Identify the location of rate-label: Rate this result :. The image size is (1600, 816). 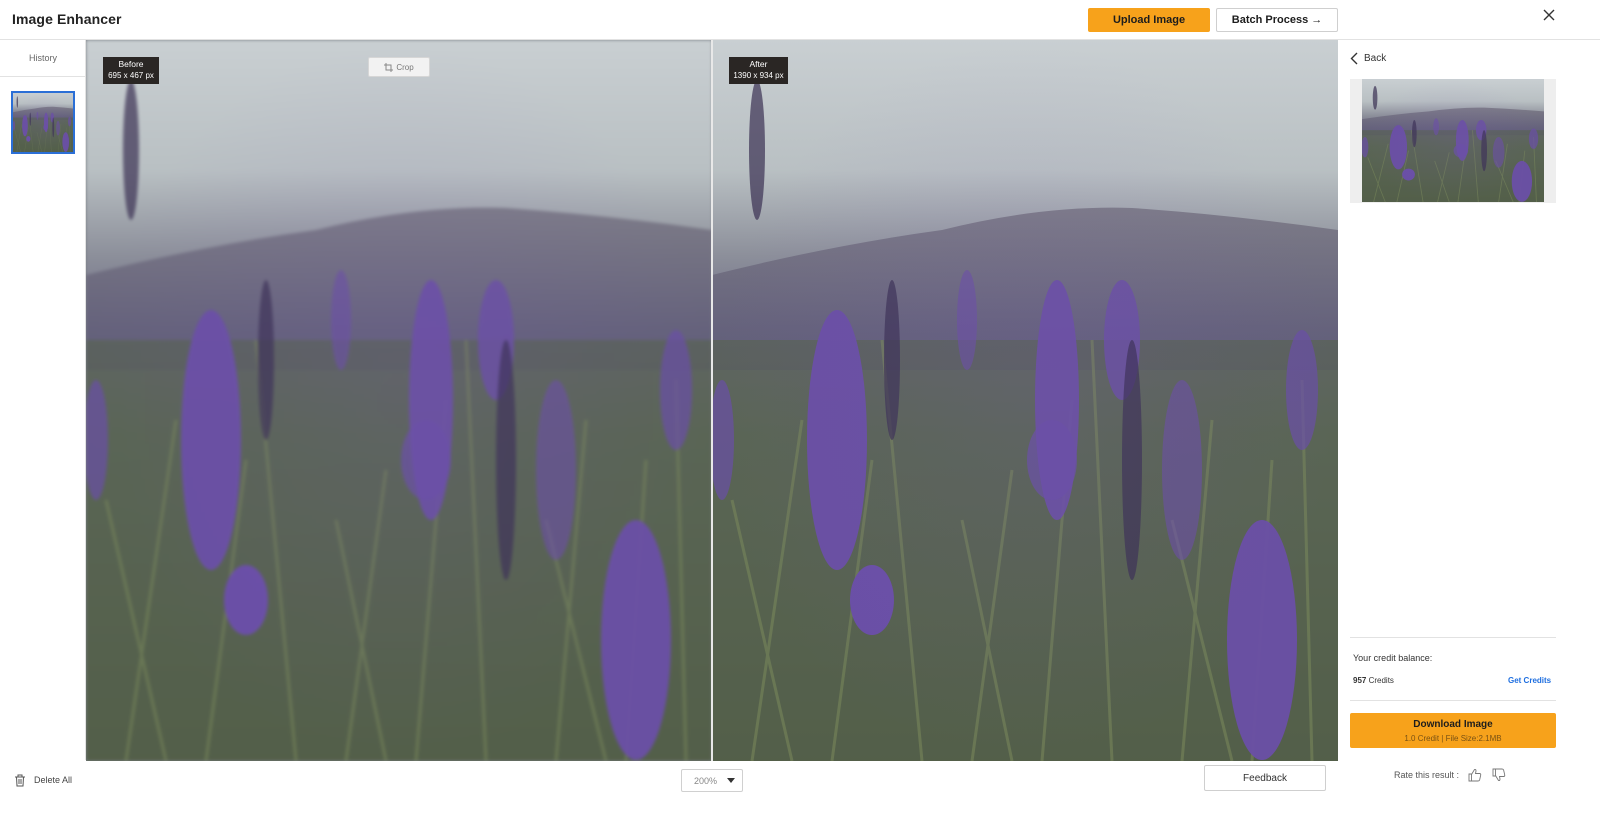
(1427, 775).